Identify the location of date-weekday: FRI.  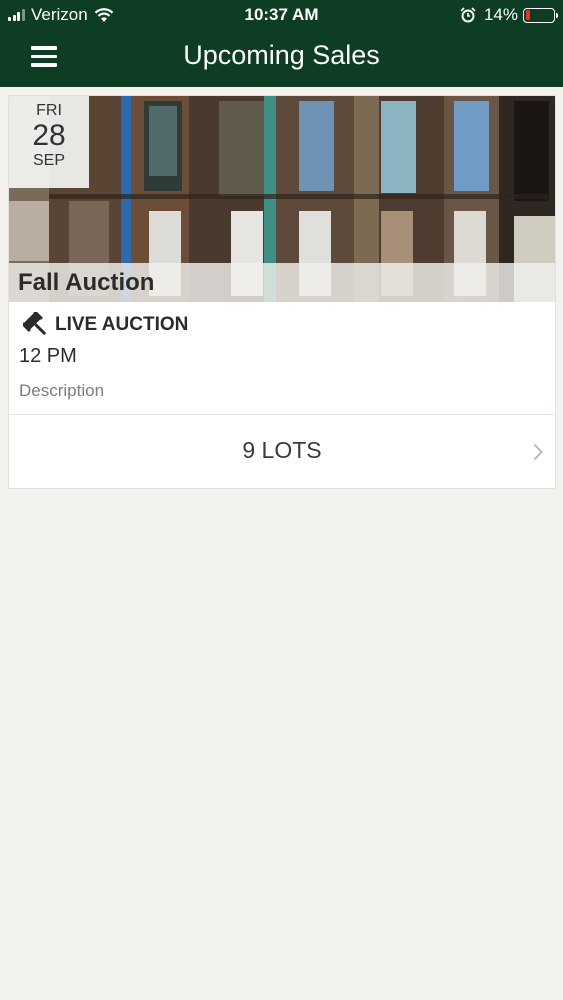
(49, 110).